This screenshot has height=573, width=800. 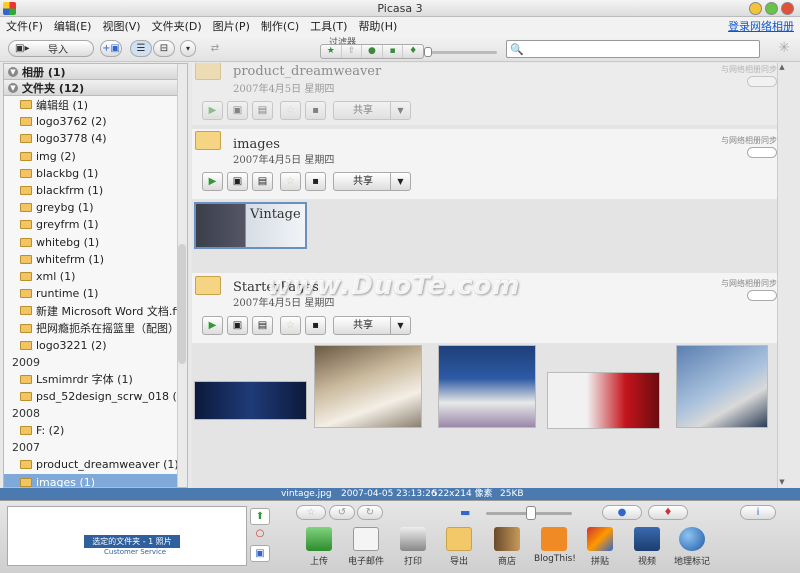 I want to click on places-button: ♦, so click(x=668, y=512).